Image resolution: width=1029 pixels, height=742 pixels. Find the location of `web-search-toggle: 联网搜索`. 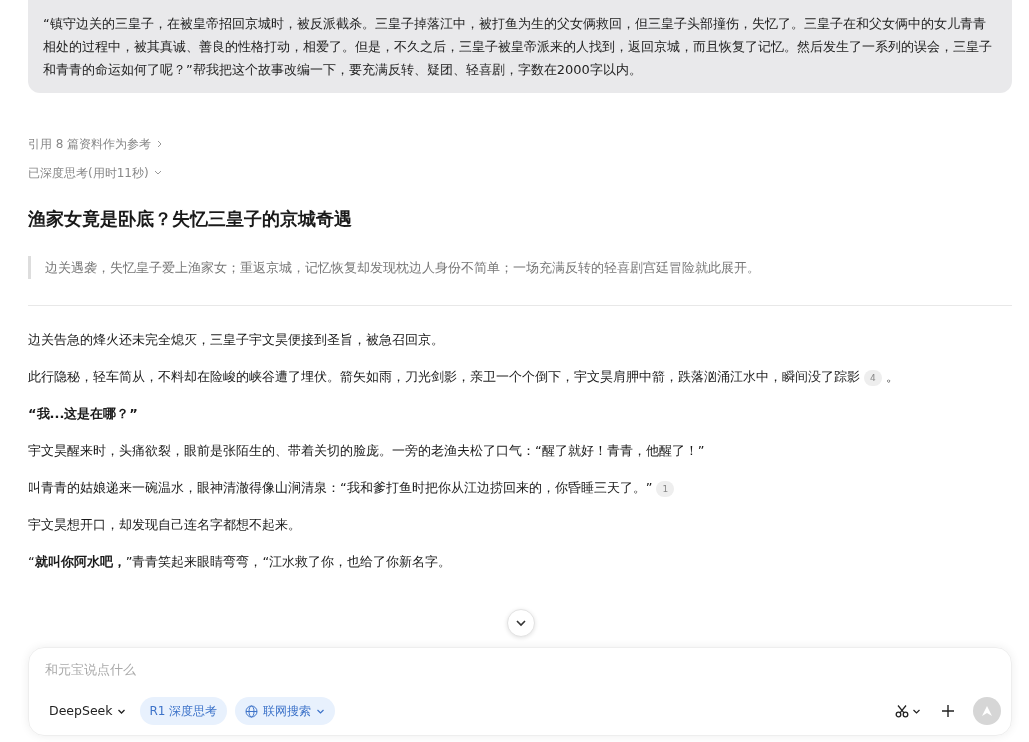

web-search-toggle: 联网搜索 is located at coordinates (285, 711).